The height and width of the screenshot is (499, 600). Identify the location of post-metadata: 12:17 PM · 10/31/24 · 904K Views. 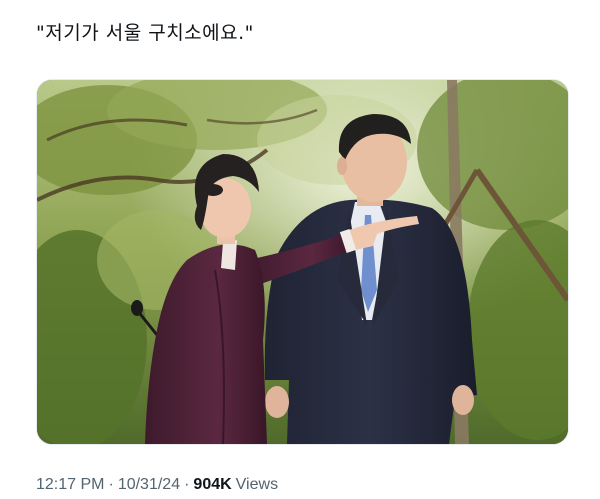
(157, 485).